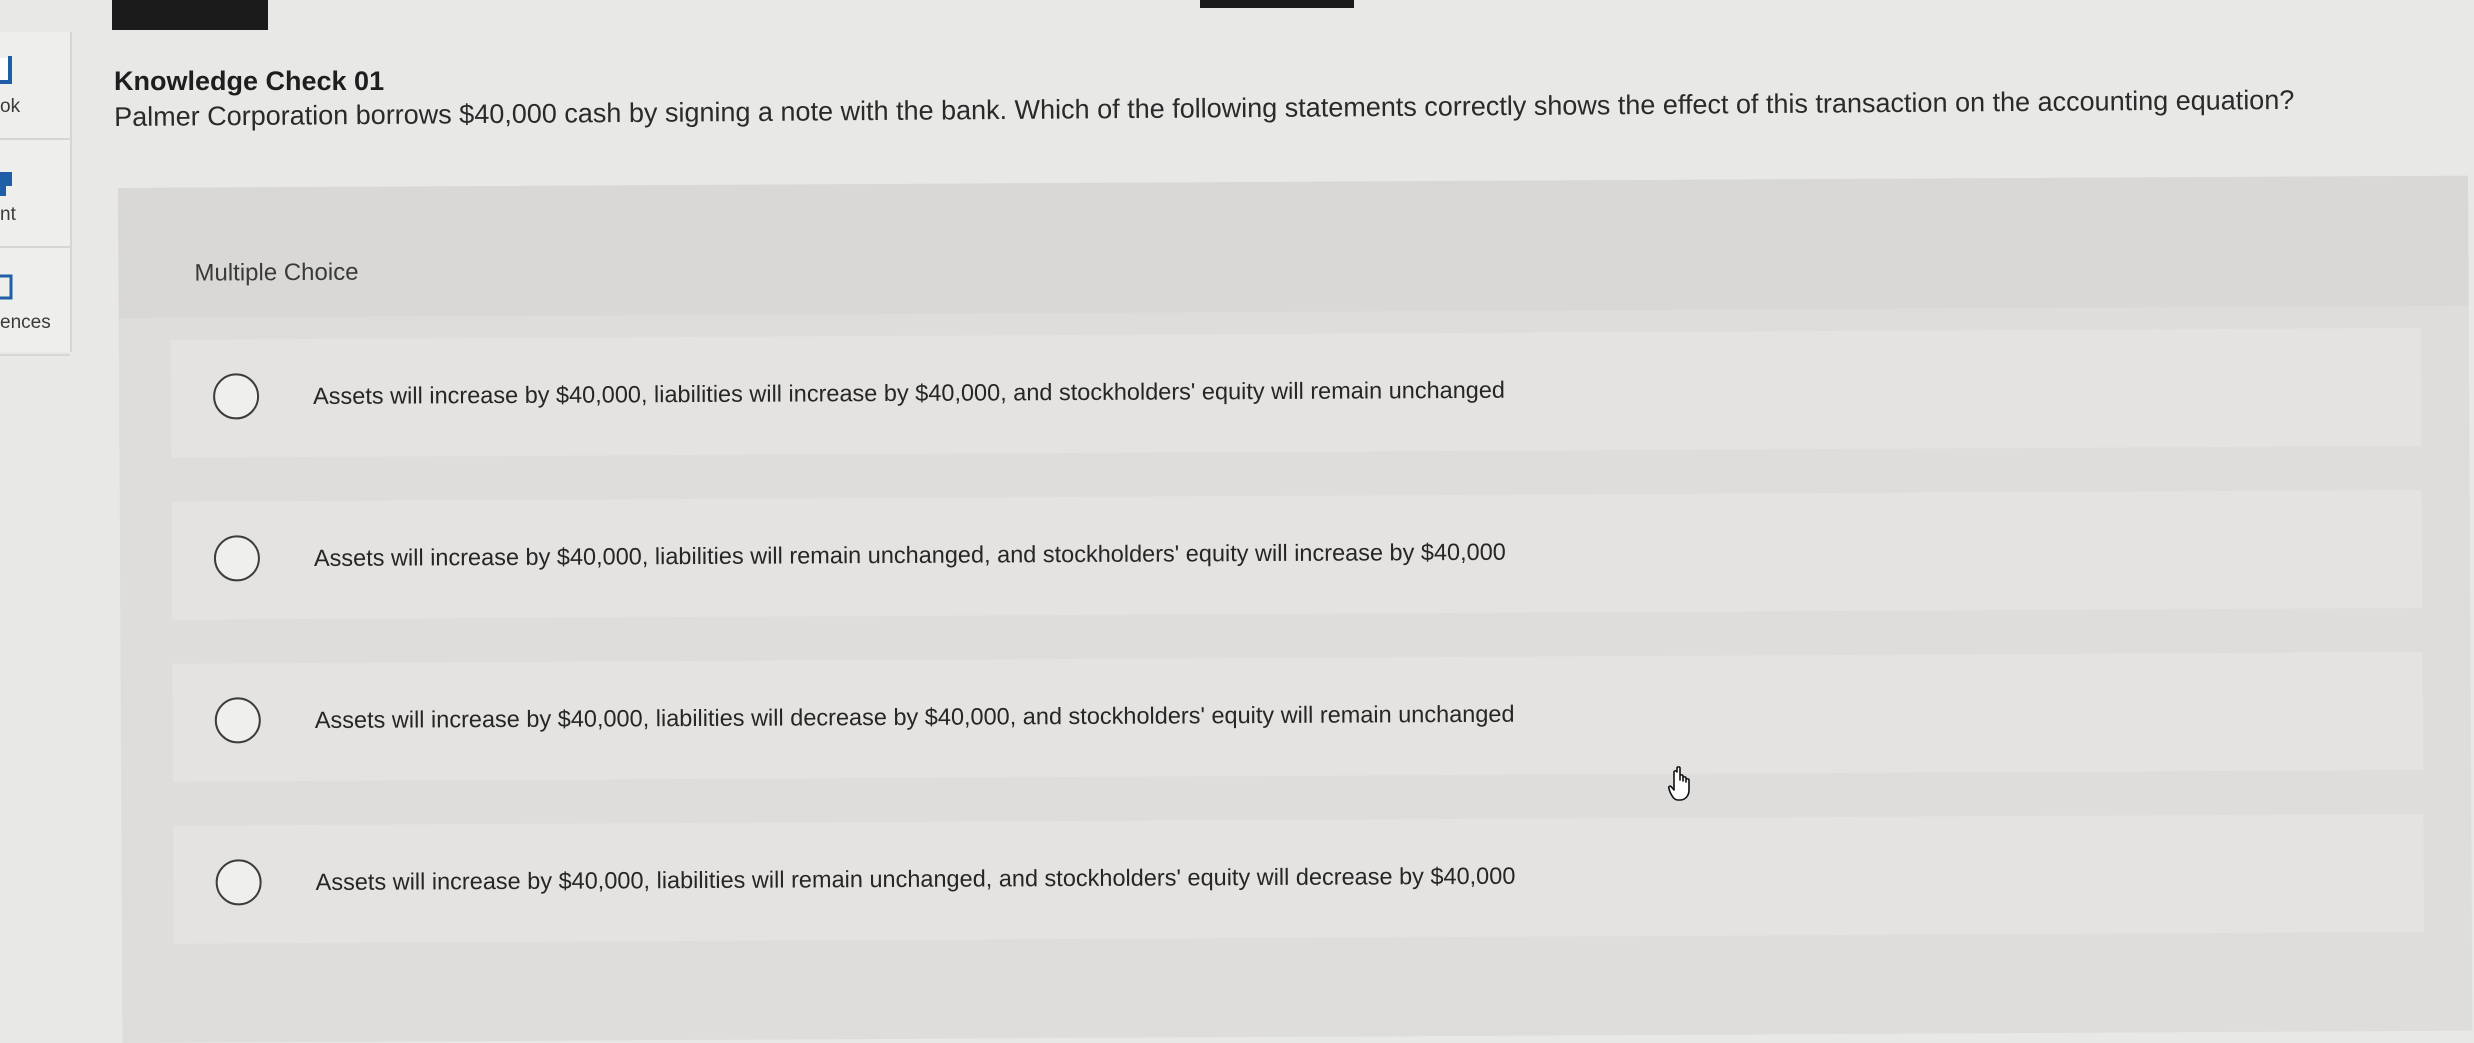  Describe the element at coordinates (35, 86) in the screenshot. I see `sidebar-item-ebook: ok` at that location.